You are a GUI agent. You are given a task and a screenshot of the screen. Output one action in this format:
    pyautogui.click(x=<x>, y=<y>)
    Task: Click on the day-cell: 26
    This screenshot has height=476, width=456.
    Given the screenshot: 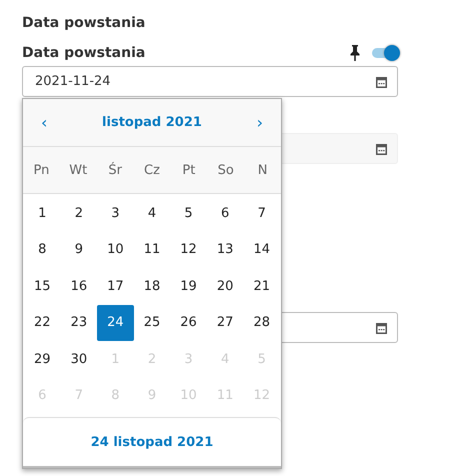 What is the action you would take?
    pyautogui.click(x=188, y=322)
    